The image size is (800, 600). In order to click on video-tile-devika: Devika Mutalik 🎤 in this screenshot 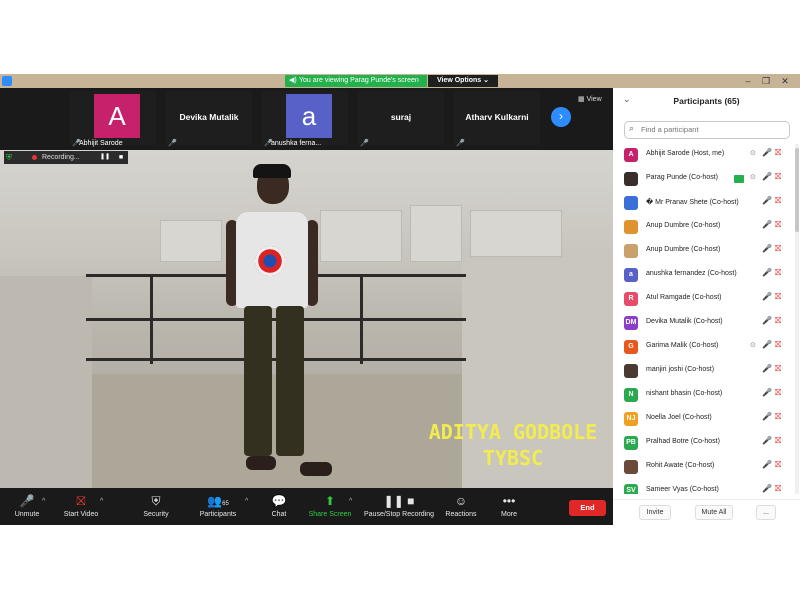, I will do `click(209, 119)`.